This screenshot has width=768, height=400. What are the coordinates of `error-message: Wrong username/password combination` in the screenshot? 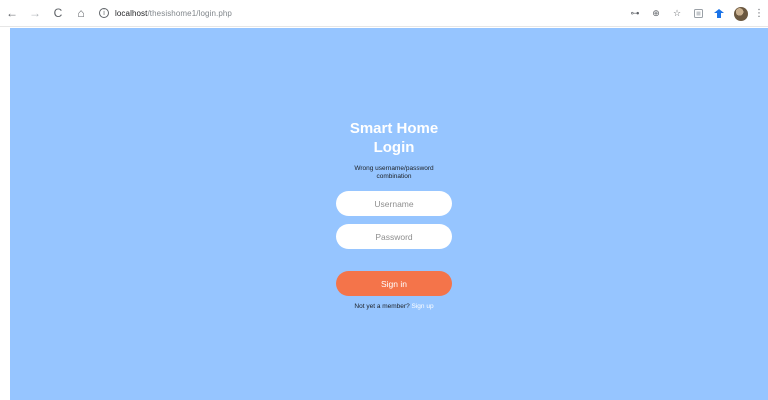 It's located at (394, 172).